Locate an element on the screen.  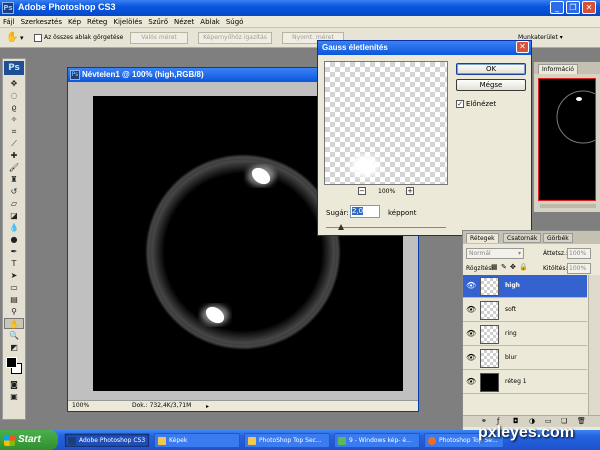
menu-edit: Szerkesztés is located at coordinates (41, 22).